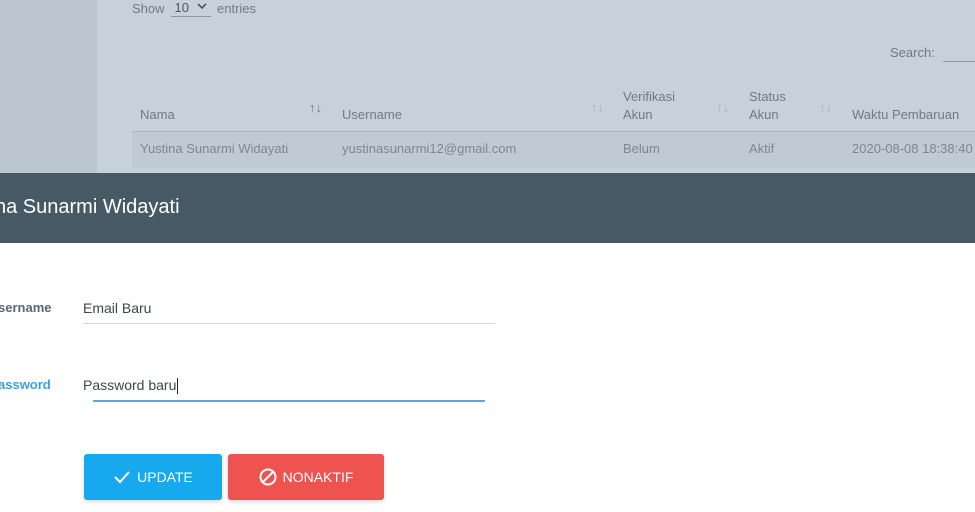  What do you see at coordinates (641, 148) in the screenshot?
I see `cell-verifikasi: Belum` at bounding box center [641, 148].